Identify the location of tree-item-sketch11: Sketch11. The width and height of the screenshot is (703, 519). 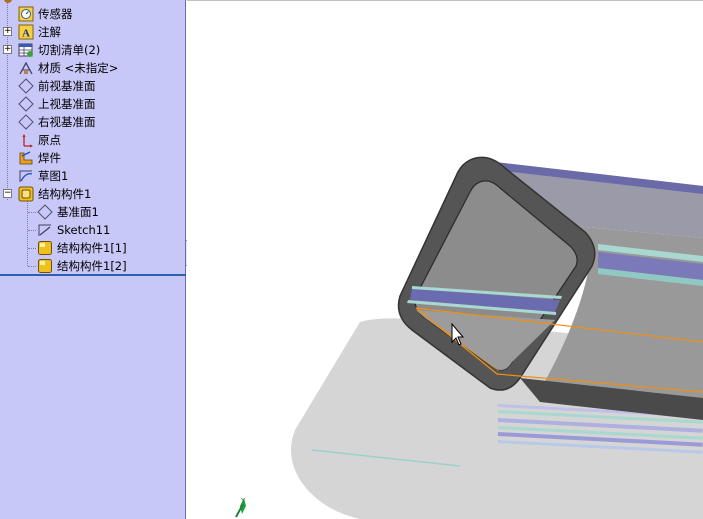
(73, 230).